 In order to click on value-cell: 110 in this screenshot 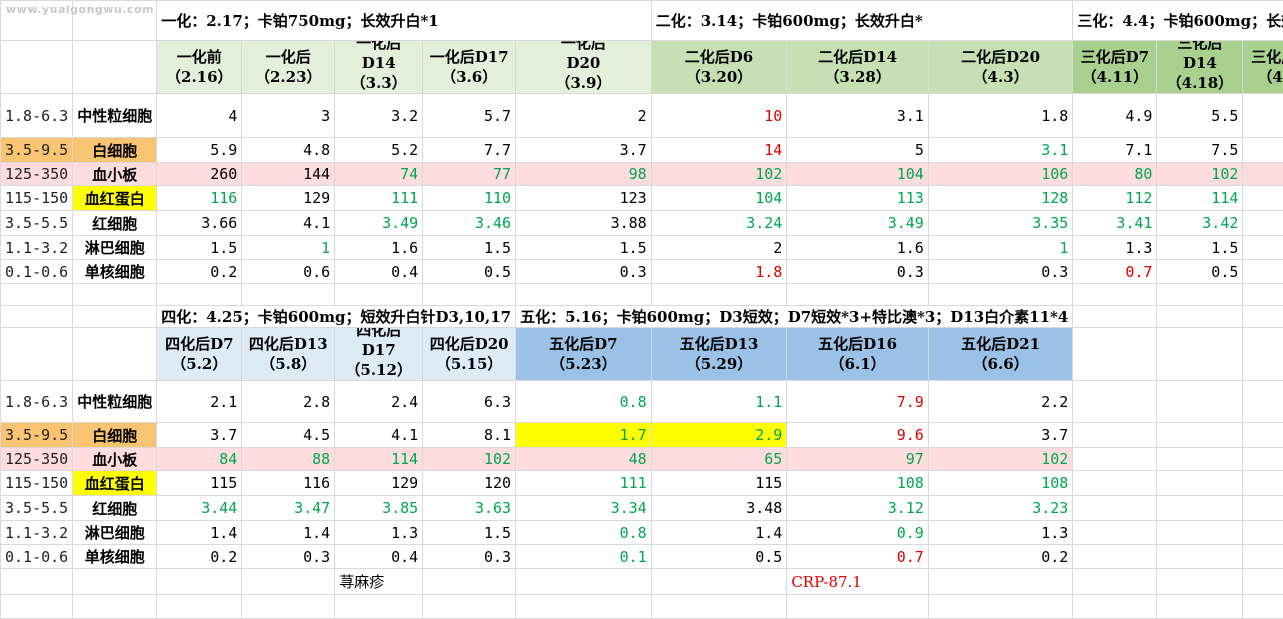, I will do `click(469, 198)`.